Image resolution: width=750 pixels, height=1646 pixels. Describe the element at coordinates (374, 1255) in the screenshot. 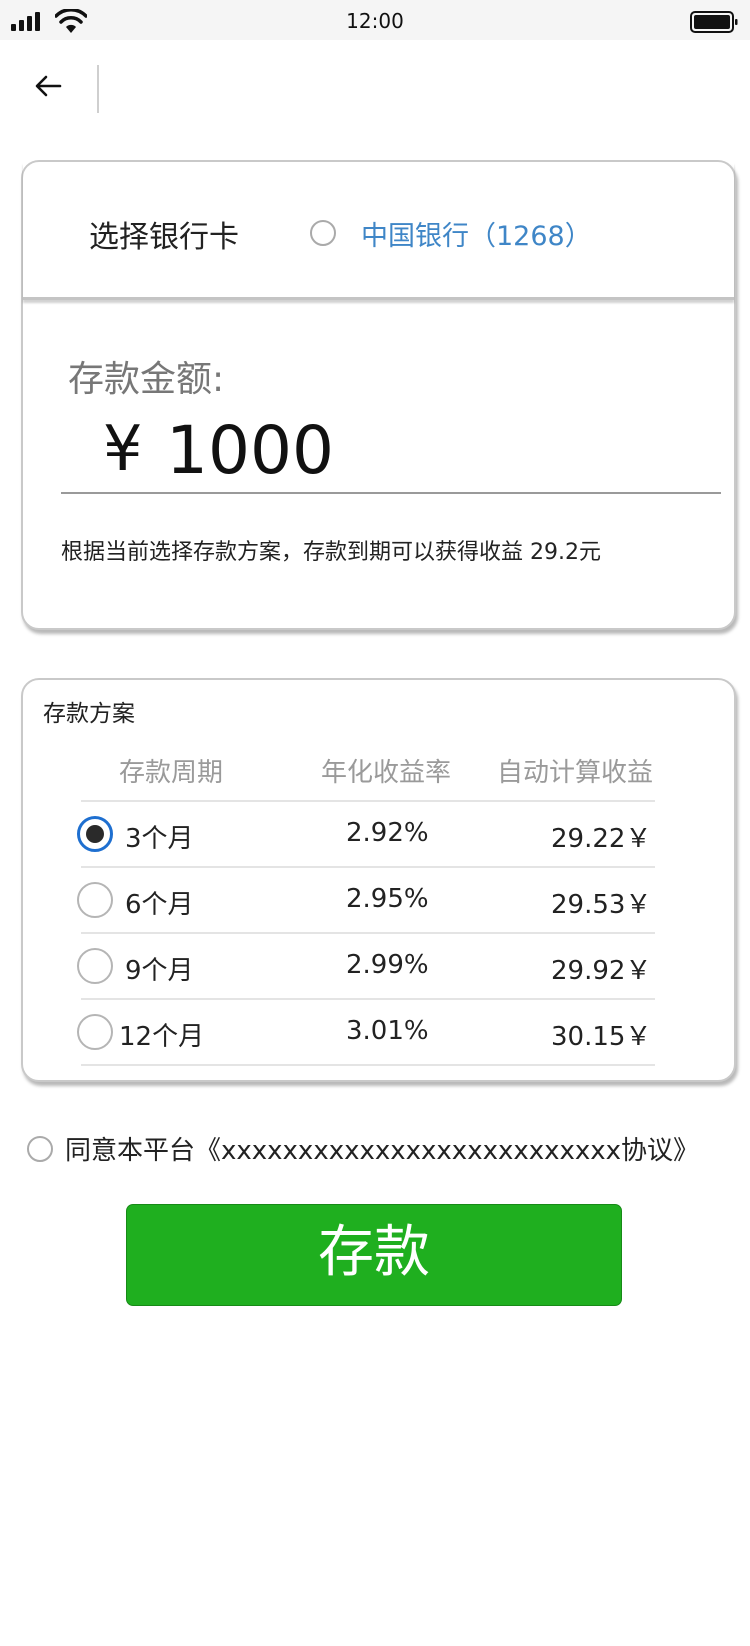

I see `deposit-button: 存款` at that location.